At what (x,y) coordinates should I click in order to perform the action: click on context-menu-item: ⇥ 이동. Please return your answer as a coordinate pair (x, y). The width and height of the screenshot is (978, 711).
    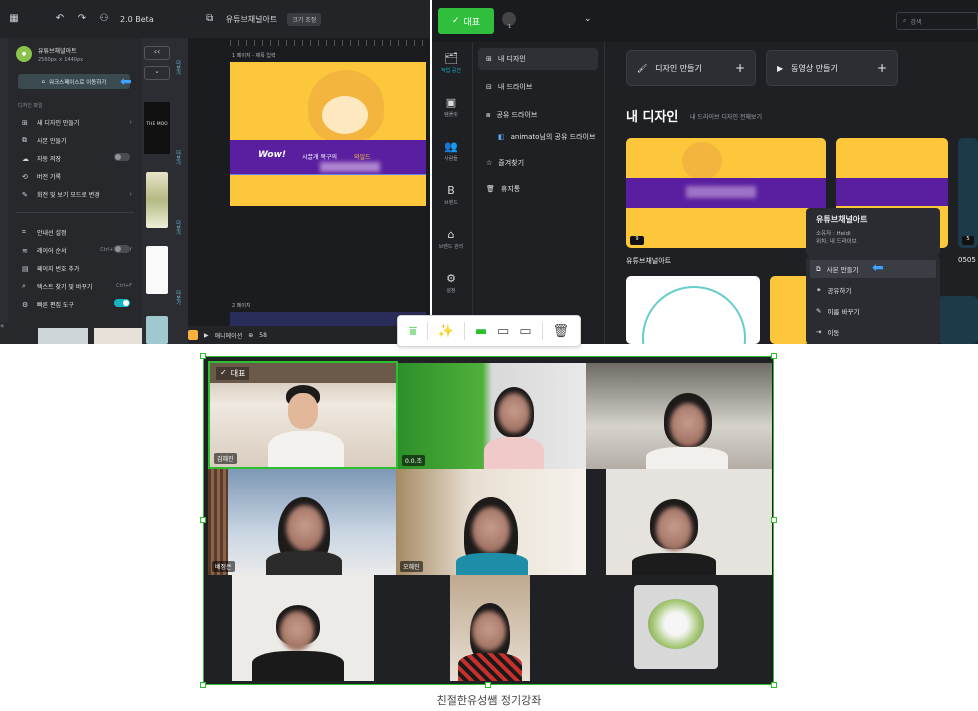
    Looking at the image, I should click on (873, 332).